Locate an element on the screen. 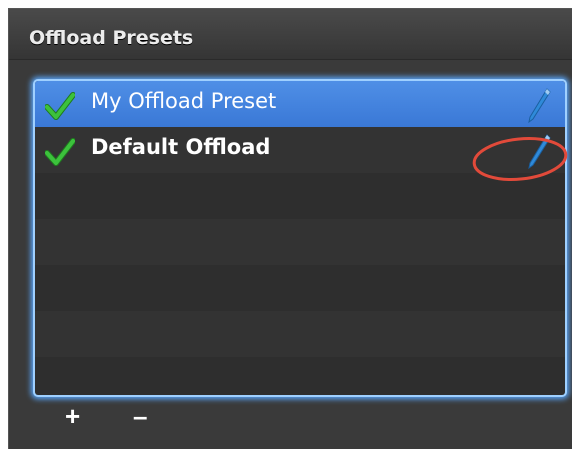  preset-label: My Offload Preset is located at coordinates (184, 101).